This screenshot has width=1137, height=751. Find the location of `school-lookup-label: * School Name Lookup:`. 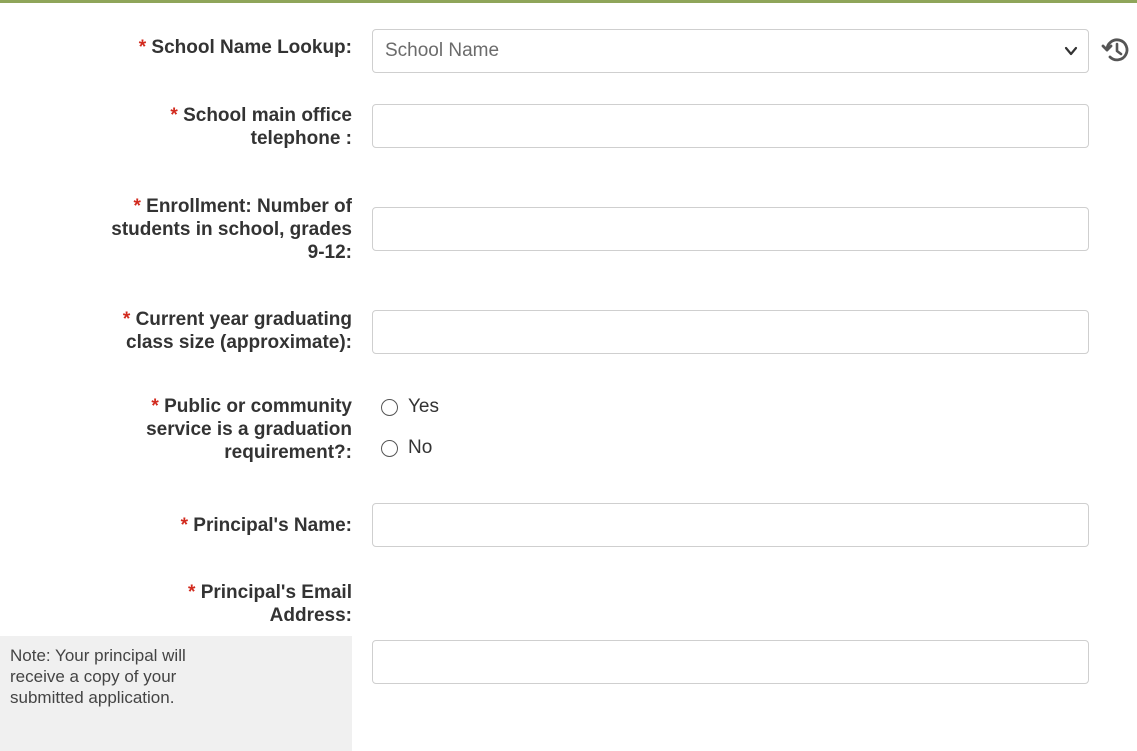

school-lookup-label: * School Name Lookup: is located at coordinates (176, 47).